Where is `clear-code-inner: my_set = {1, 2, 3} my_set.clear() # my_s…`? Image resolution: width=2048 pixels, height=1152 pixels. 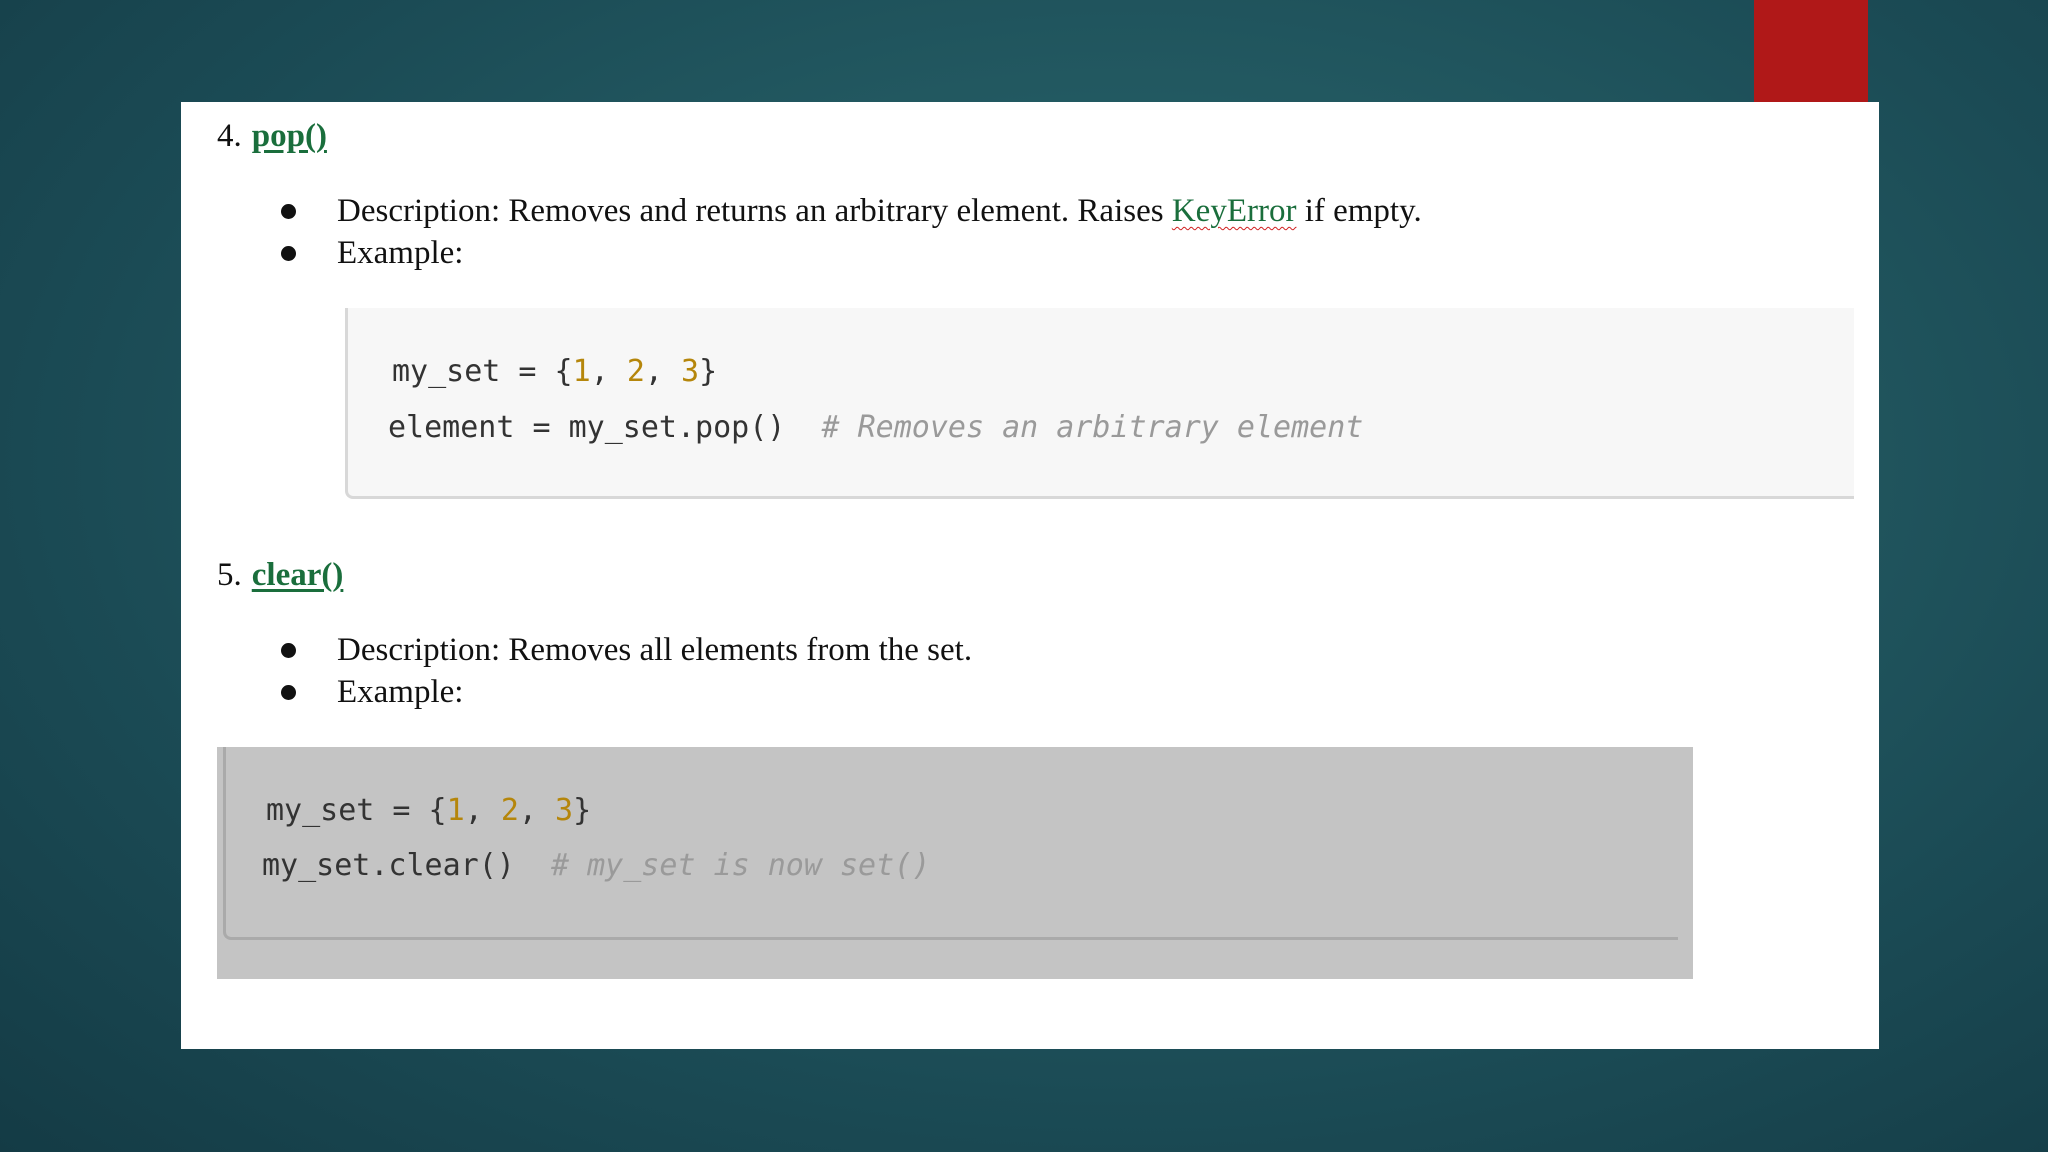
clear-code-inner: my_set = {1, 2, 3} my_set.clear() # my_s… is located at coordinates (950, 843).